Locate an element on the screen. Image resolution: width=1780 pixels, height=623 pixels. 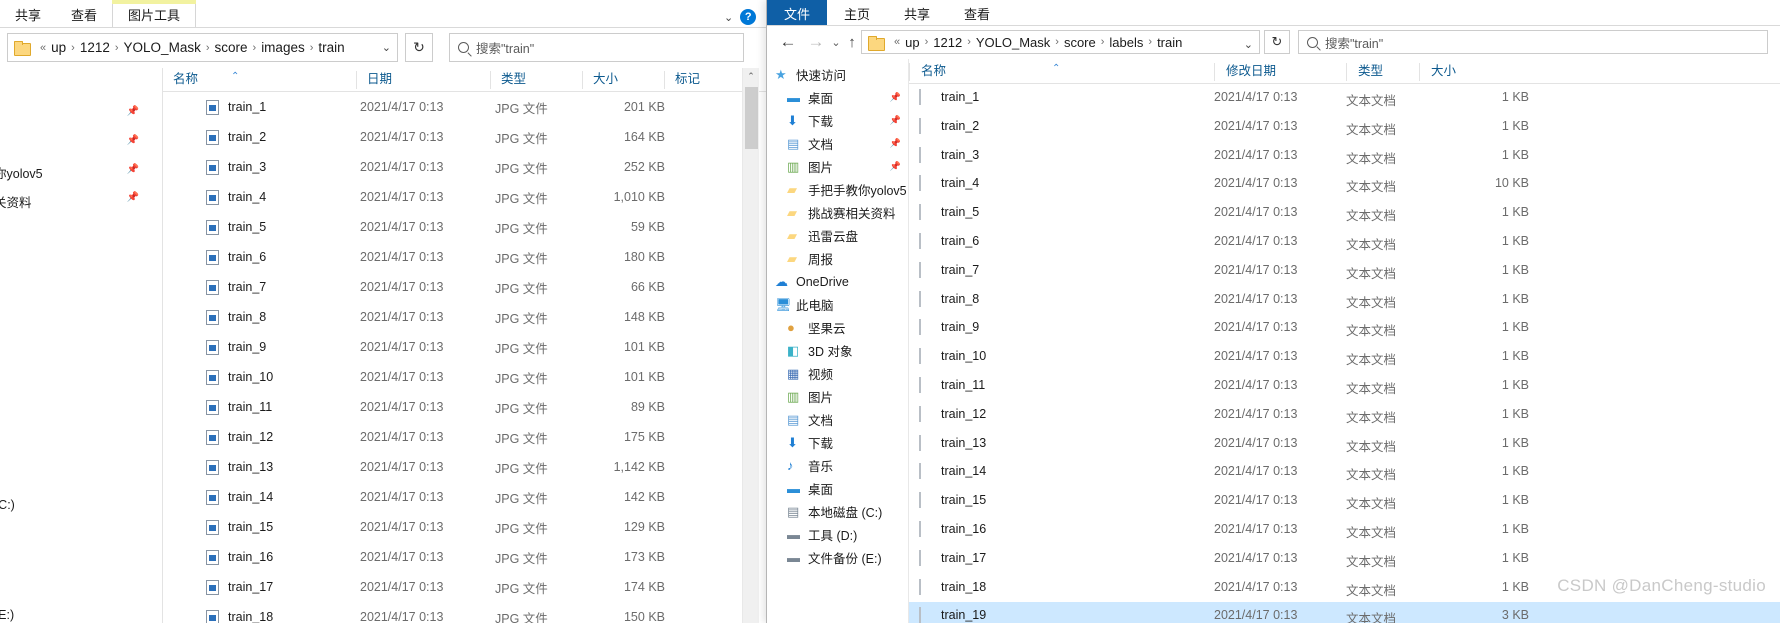
sidebar-item-3D 对象: ◧ 3D 对象 is located at coordinates (837, 350).